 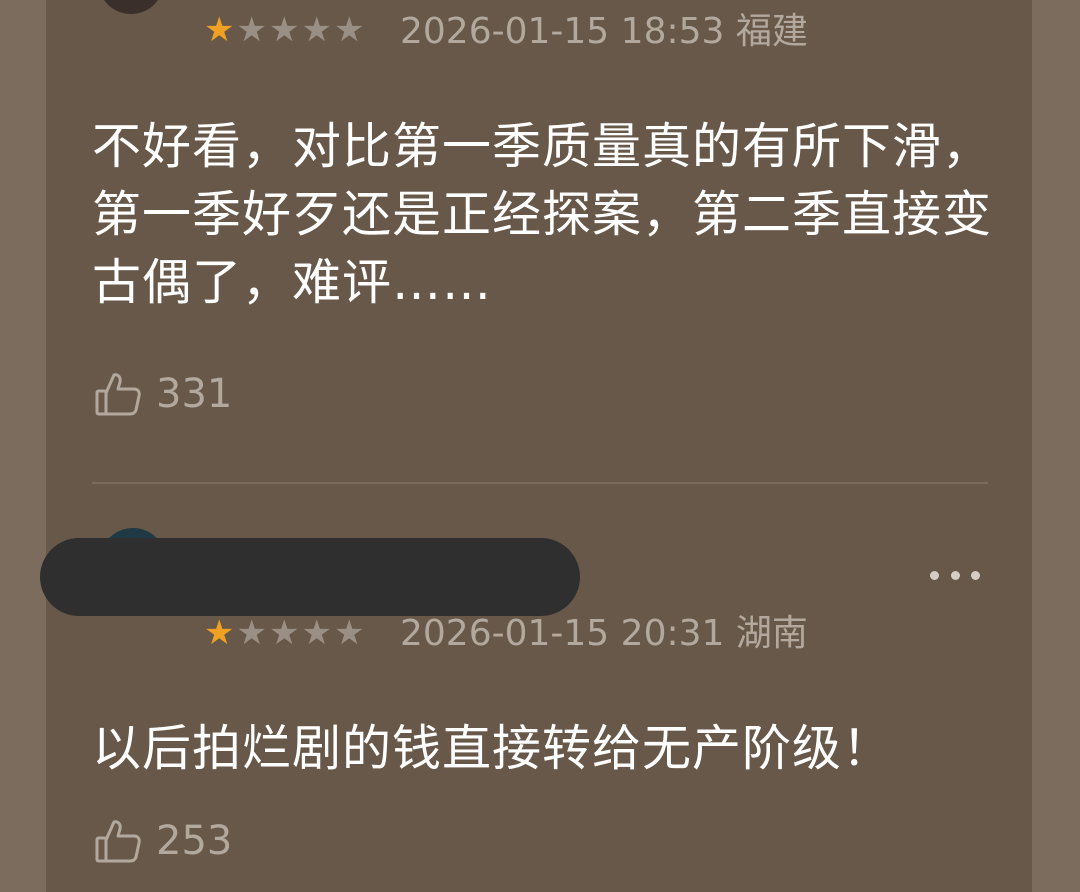 I want to click on like-button: 331, so click(x=163, y=394).